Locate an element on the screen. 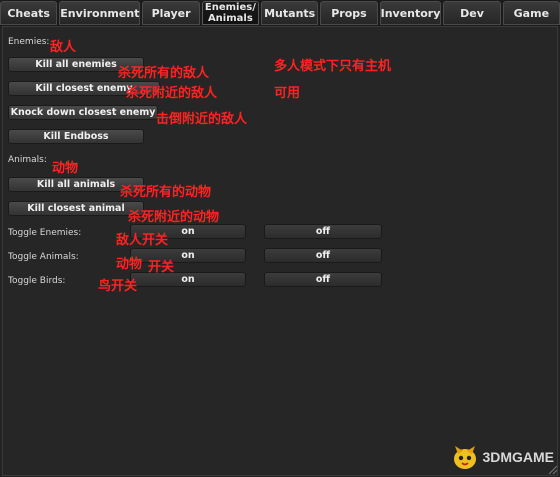 Image resolution: width=560 pixels, height=477 pixels. annotation-toggle-animals-b: 开关 is located at coordinates (161, 267).